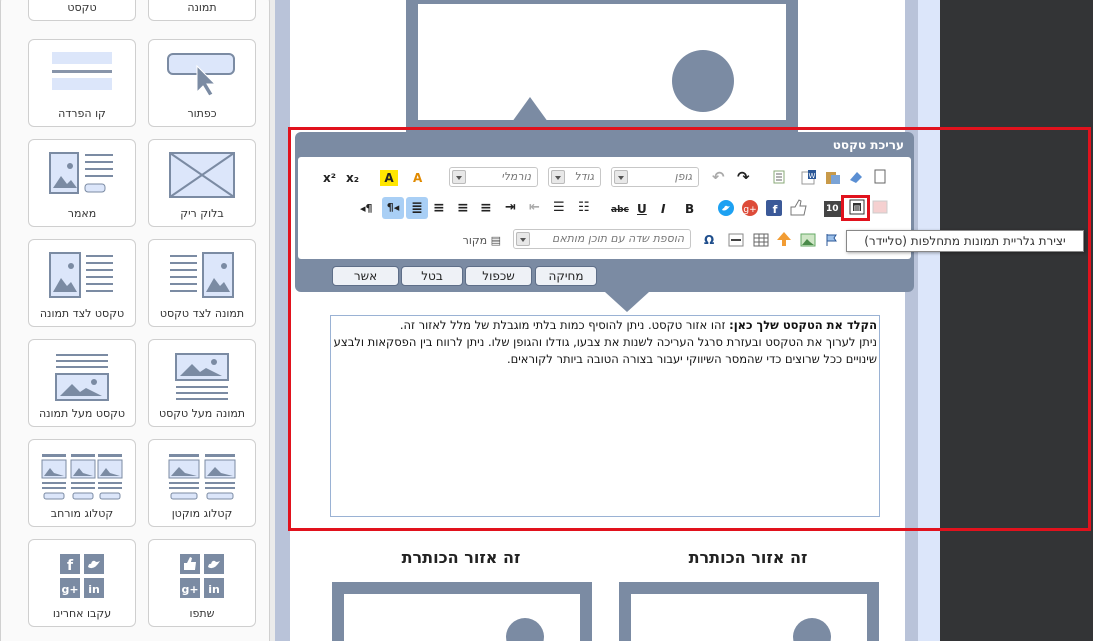  What do you see at coordinates (432, 276) in the screenshot?
I see `cancel-button: בטל` at bounding box center [432, 276].